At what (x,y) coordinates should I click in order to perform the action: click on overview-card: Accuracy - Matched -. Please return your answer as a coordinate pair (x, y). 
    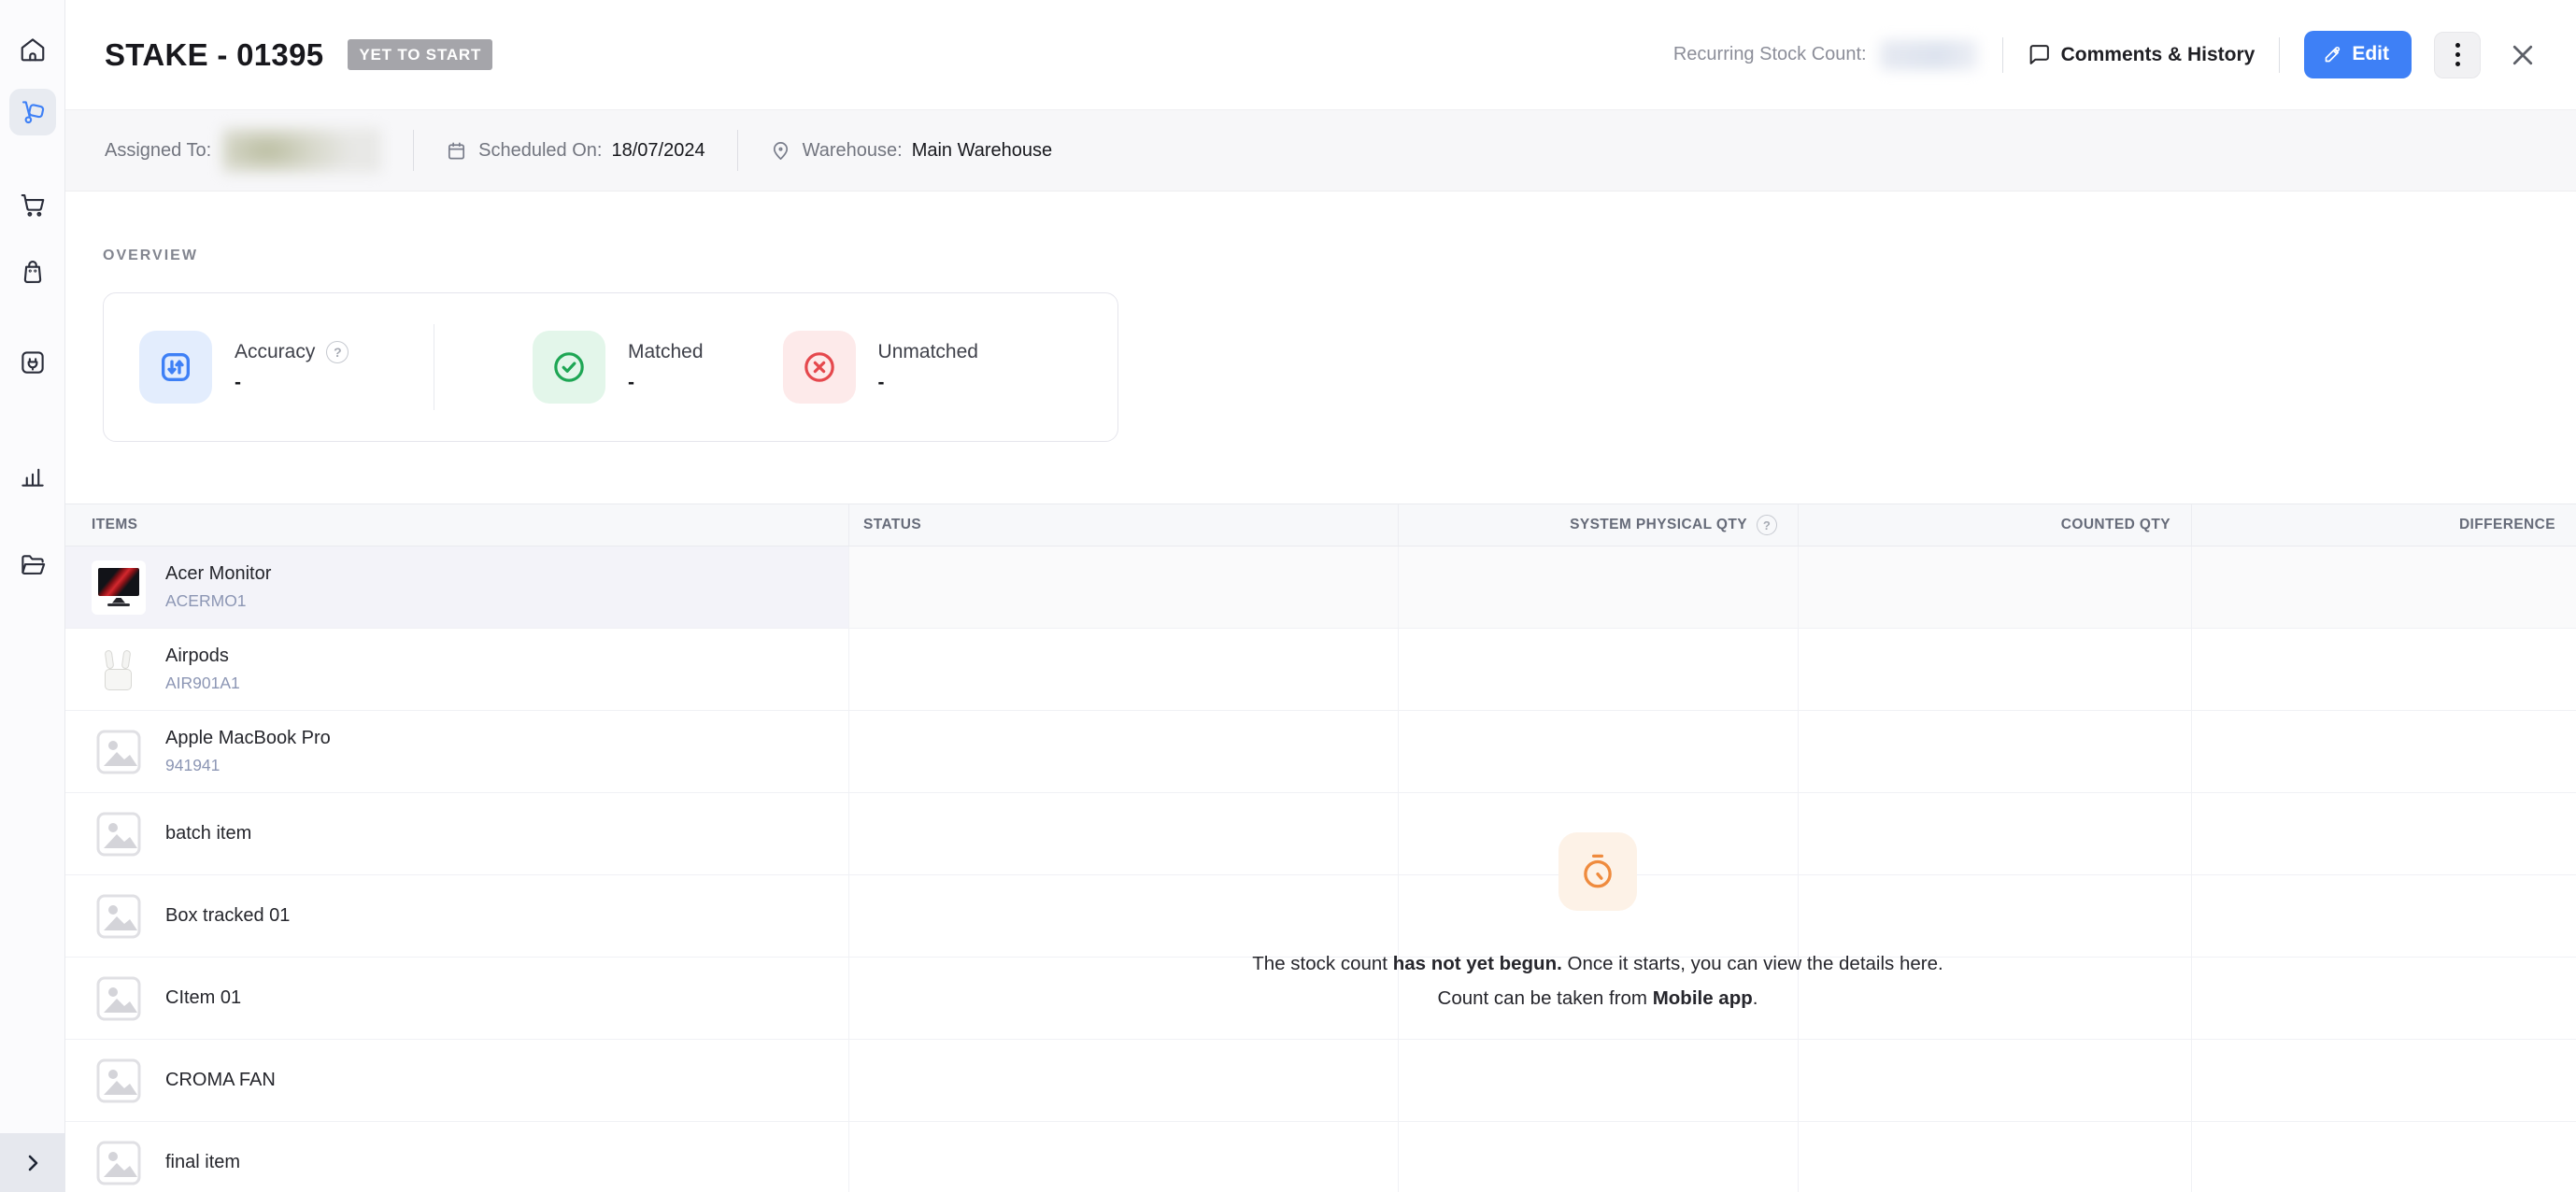
    Looking at the image, I should click on (610, 367).